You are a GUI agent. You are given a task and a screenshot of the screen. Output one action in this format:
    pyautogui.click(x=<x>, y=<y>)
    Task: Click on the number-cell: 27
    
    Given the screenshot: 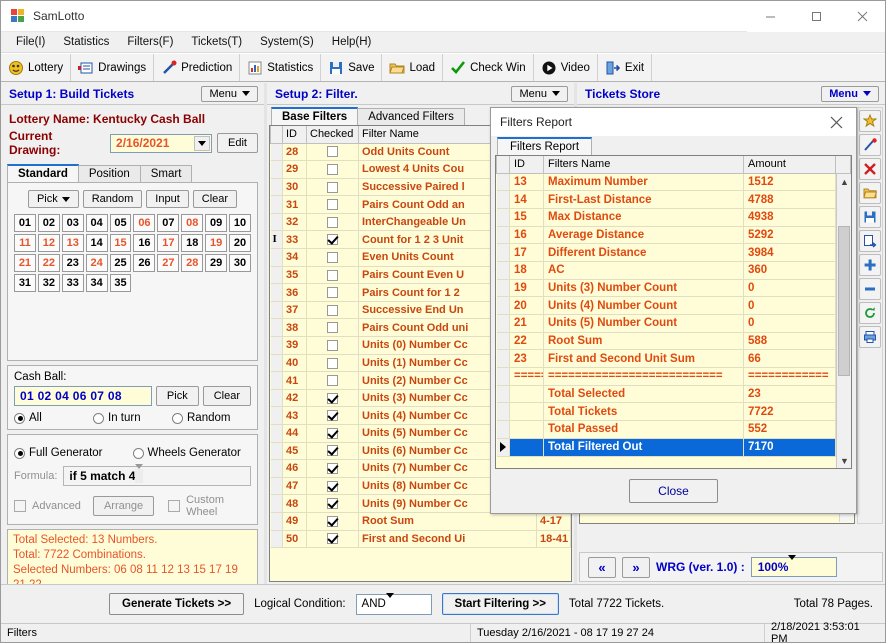 What is the action you would take?
    pyautogui.click(x=168, y=263)
    